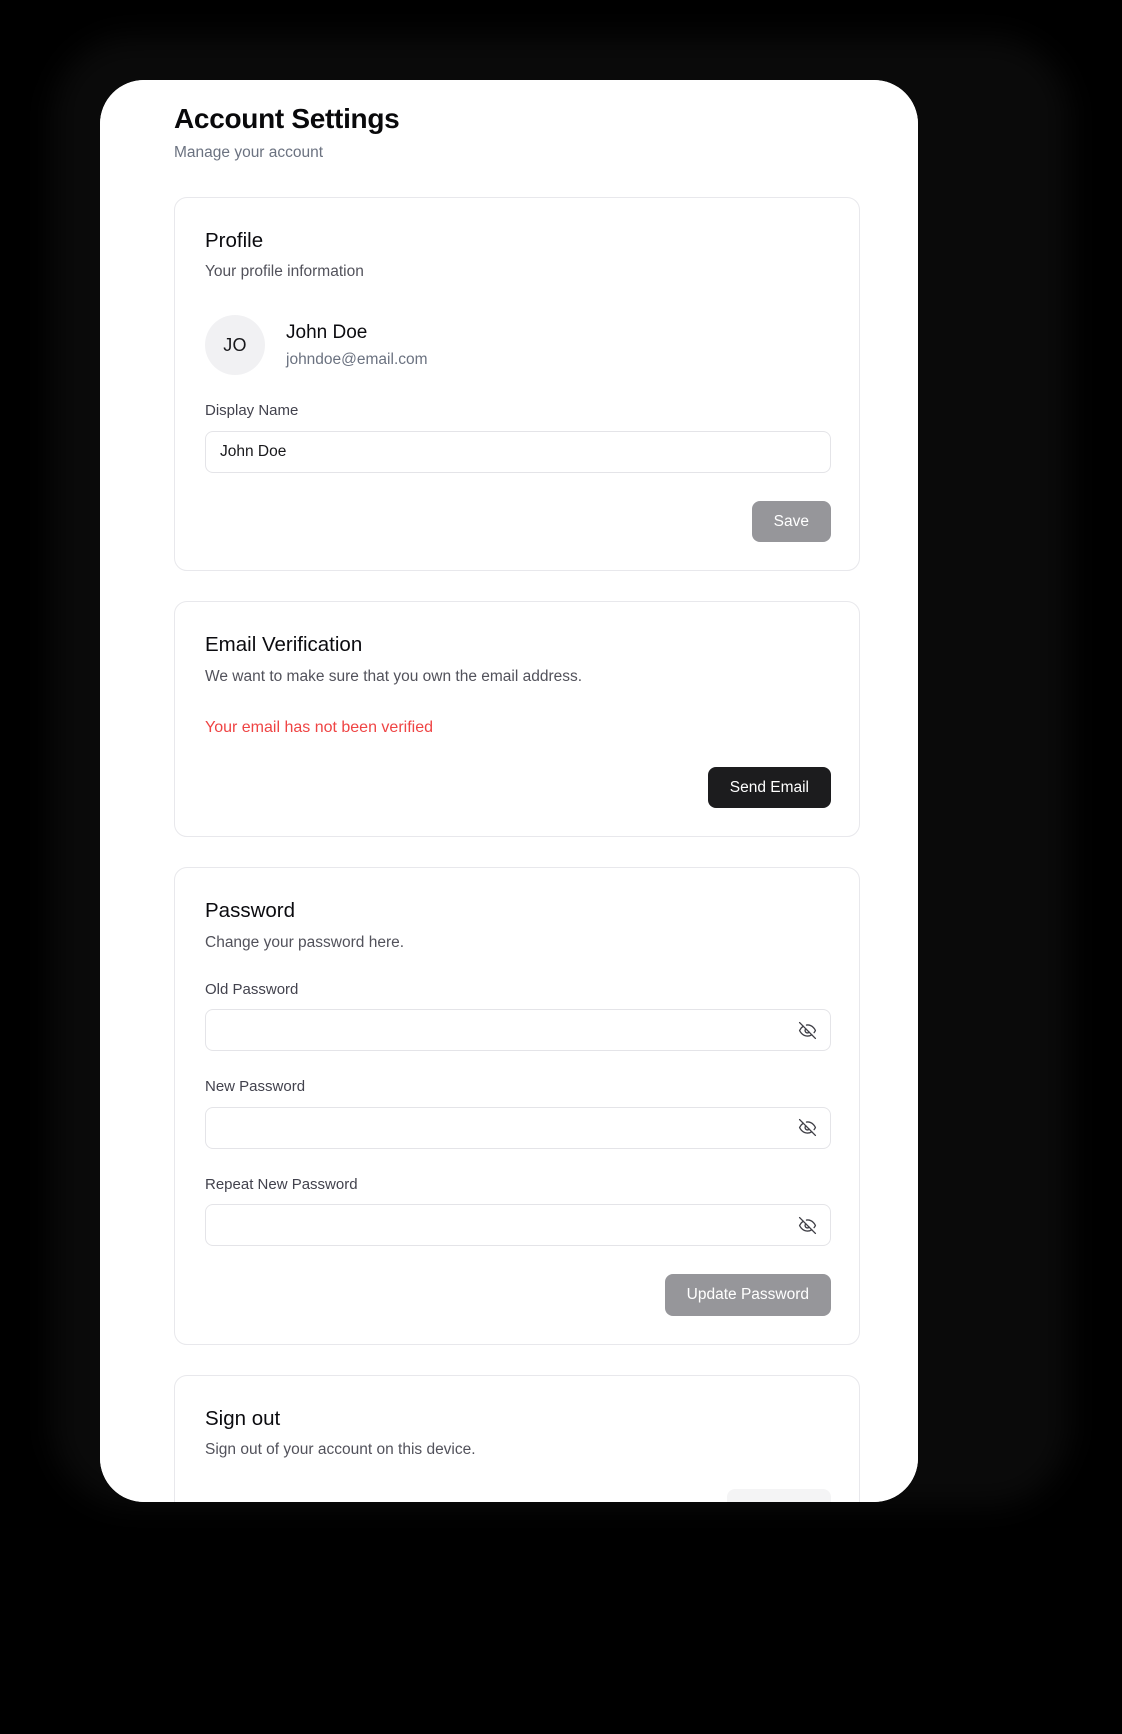  I want to click on display-name-field: Display Name, so click(518, 437).